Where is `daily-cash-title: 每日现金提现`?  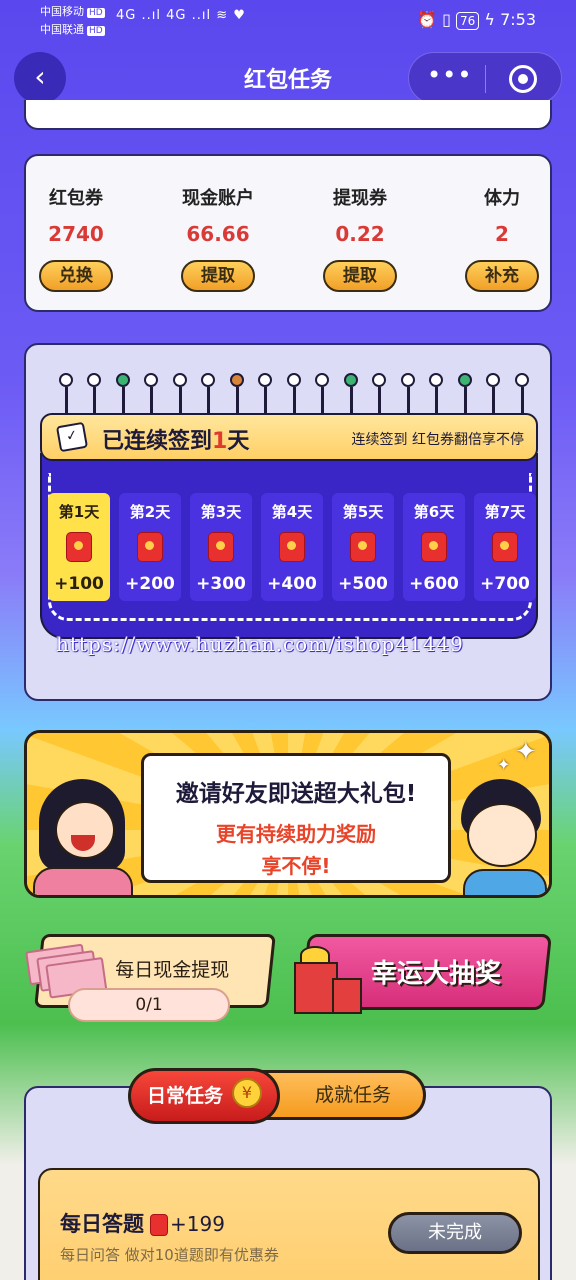 daily-cash-title: 每日现金提现 is located at coordinates (172, 970).